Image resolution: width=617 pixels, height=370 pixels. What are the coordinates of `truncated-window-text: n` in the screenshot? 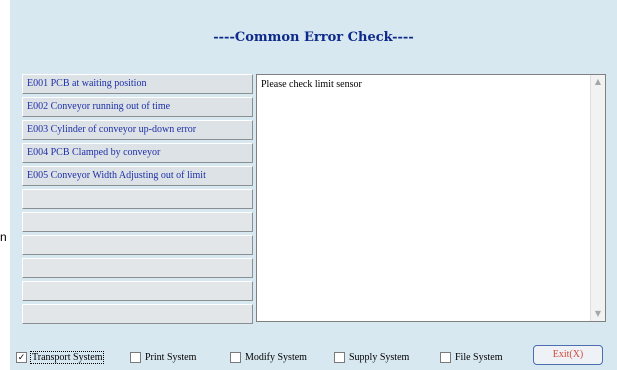 It's located at (3, 237).